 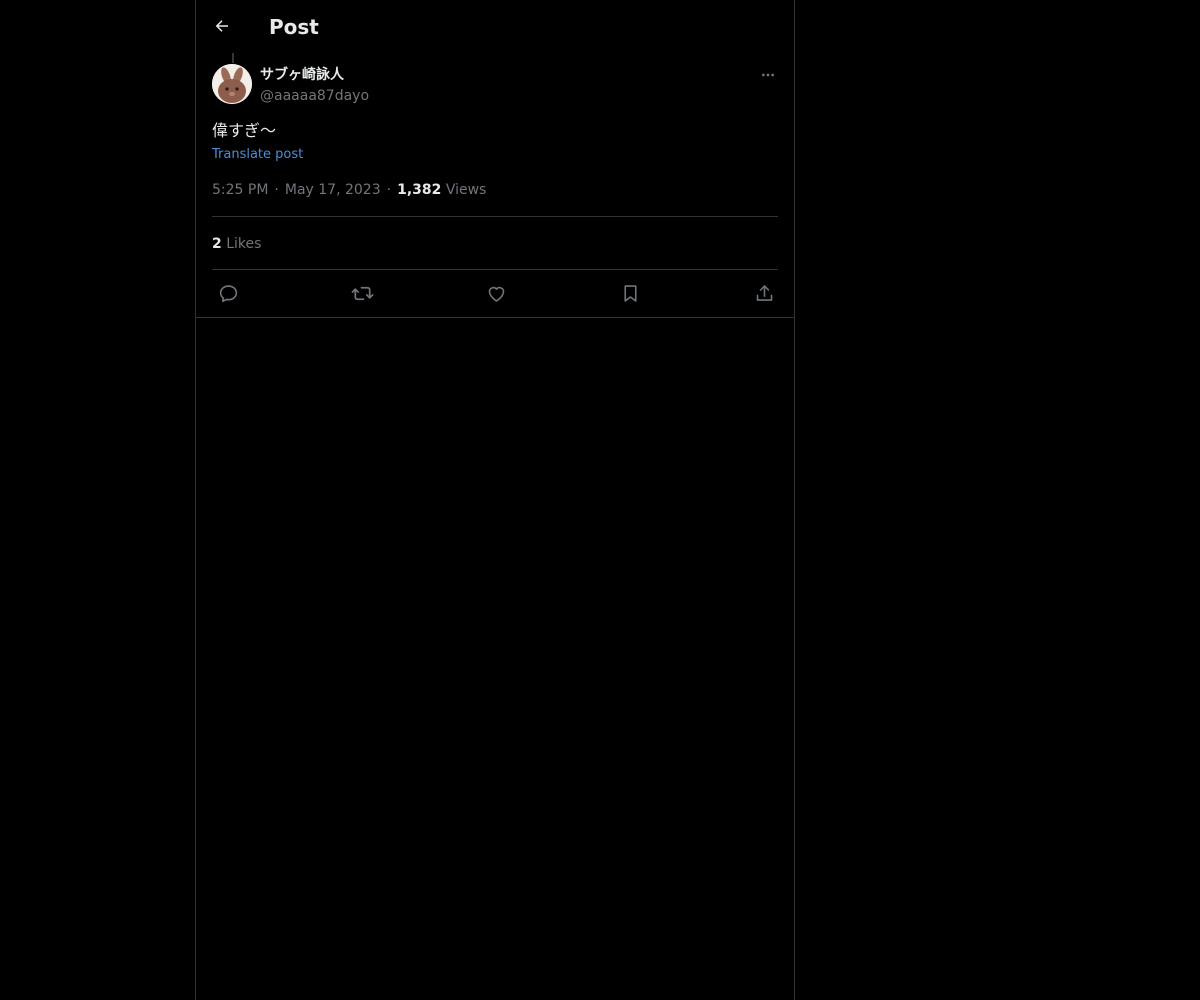 I want to click on back-button, so click(x=222, y=26).